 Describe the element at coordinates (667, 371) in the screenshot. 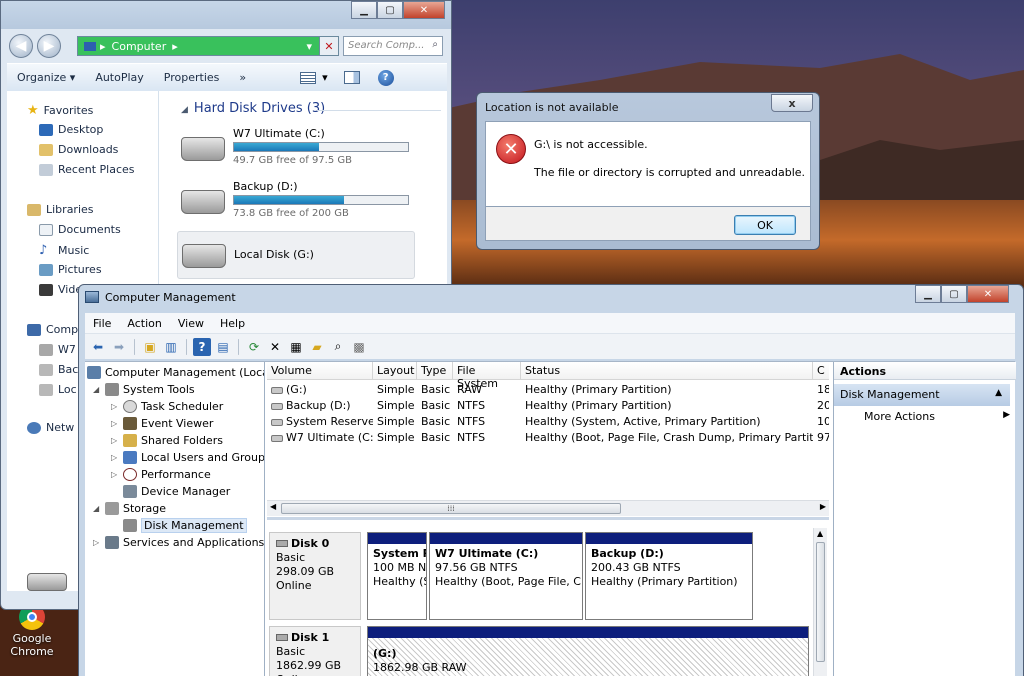

I see `column-status: Status` at that location.